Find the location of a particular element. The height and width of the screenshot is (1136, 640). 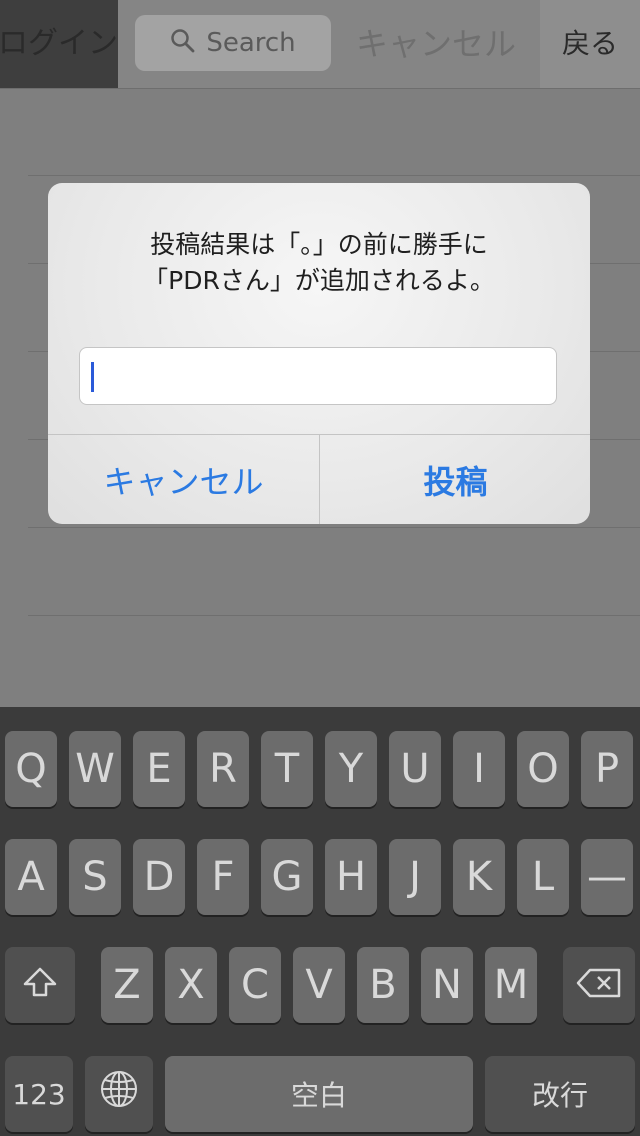

shift-arrow-icon is located at coordinates (40, 985).